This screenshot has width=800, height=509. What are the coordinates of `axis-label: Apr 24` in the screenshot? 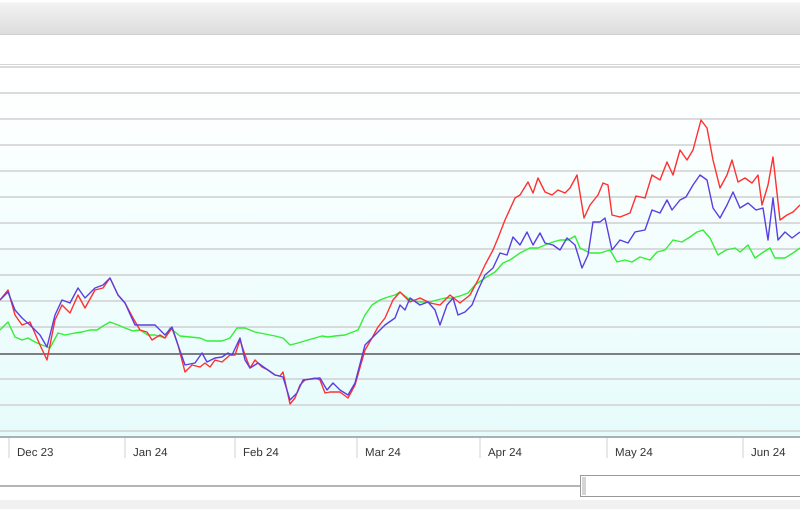 It's located at (505, 453).